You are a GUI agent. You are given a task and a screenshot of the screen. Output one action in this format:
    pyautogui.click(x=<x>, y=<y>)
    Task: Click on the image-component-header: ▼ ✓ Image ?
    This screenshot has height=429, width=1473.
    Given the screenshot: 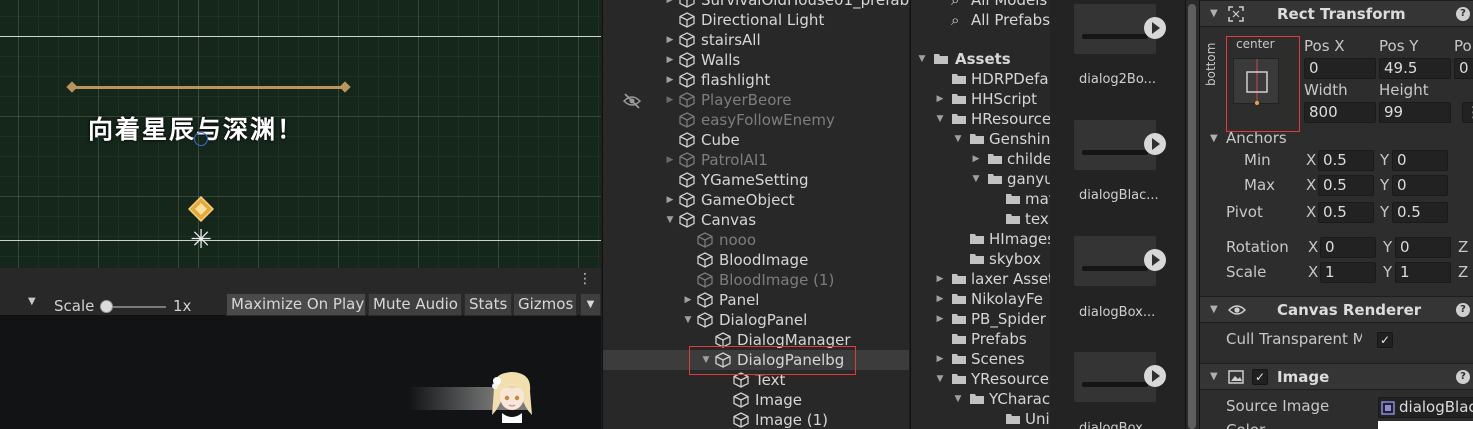 What is the action you would take?
    pyautogui.click(x=1336, y=376)
    